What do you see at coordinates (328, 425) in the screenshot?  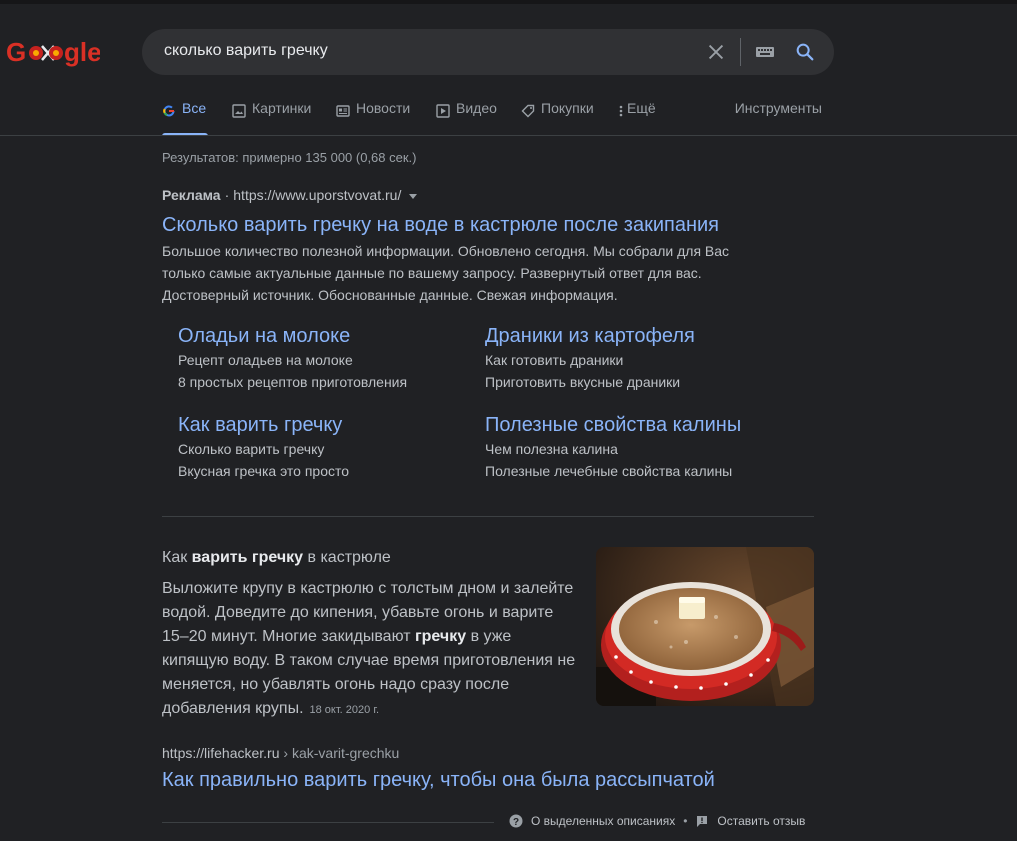 I see `sitelink-title: Как варить гречку` at bounding box center [328, 425].